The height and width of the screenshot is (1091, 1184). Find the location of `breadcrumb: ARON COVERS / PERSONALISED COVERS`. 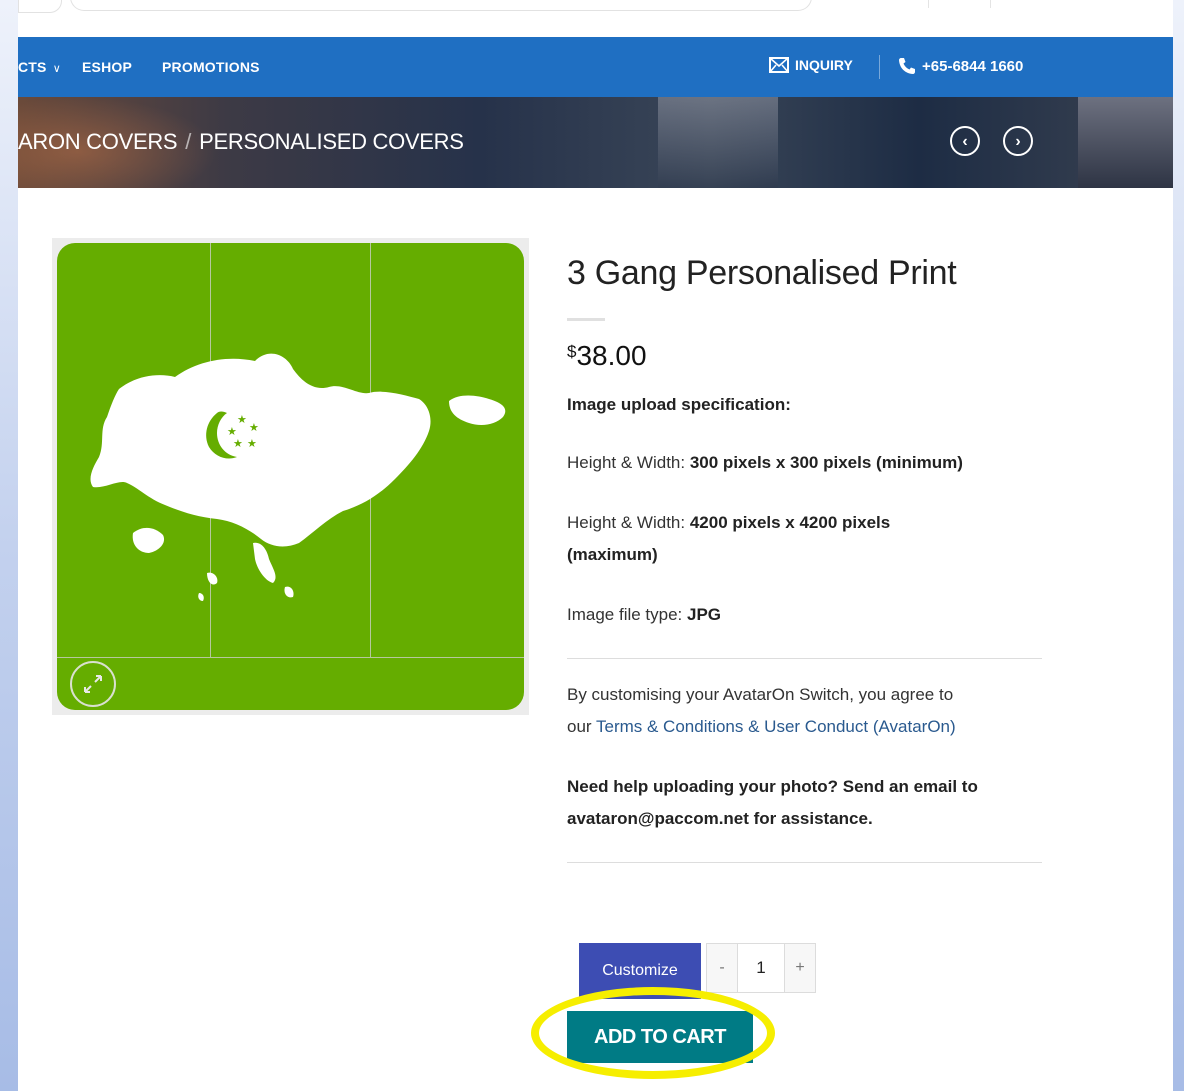

breadcrumb: ARON COVERS / PERSONALISED COVERS is located at coordinates (241, 142).